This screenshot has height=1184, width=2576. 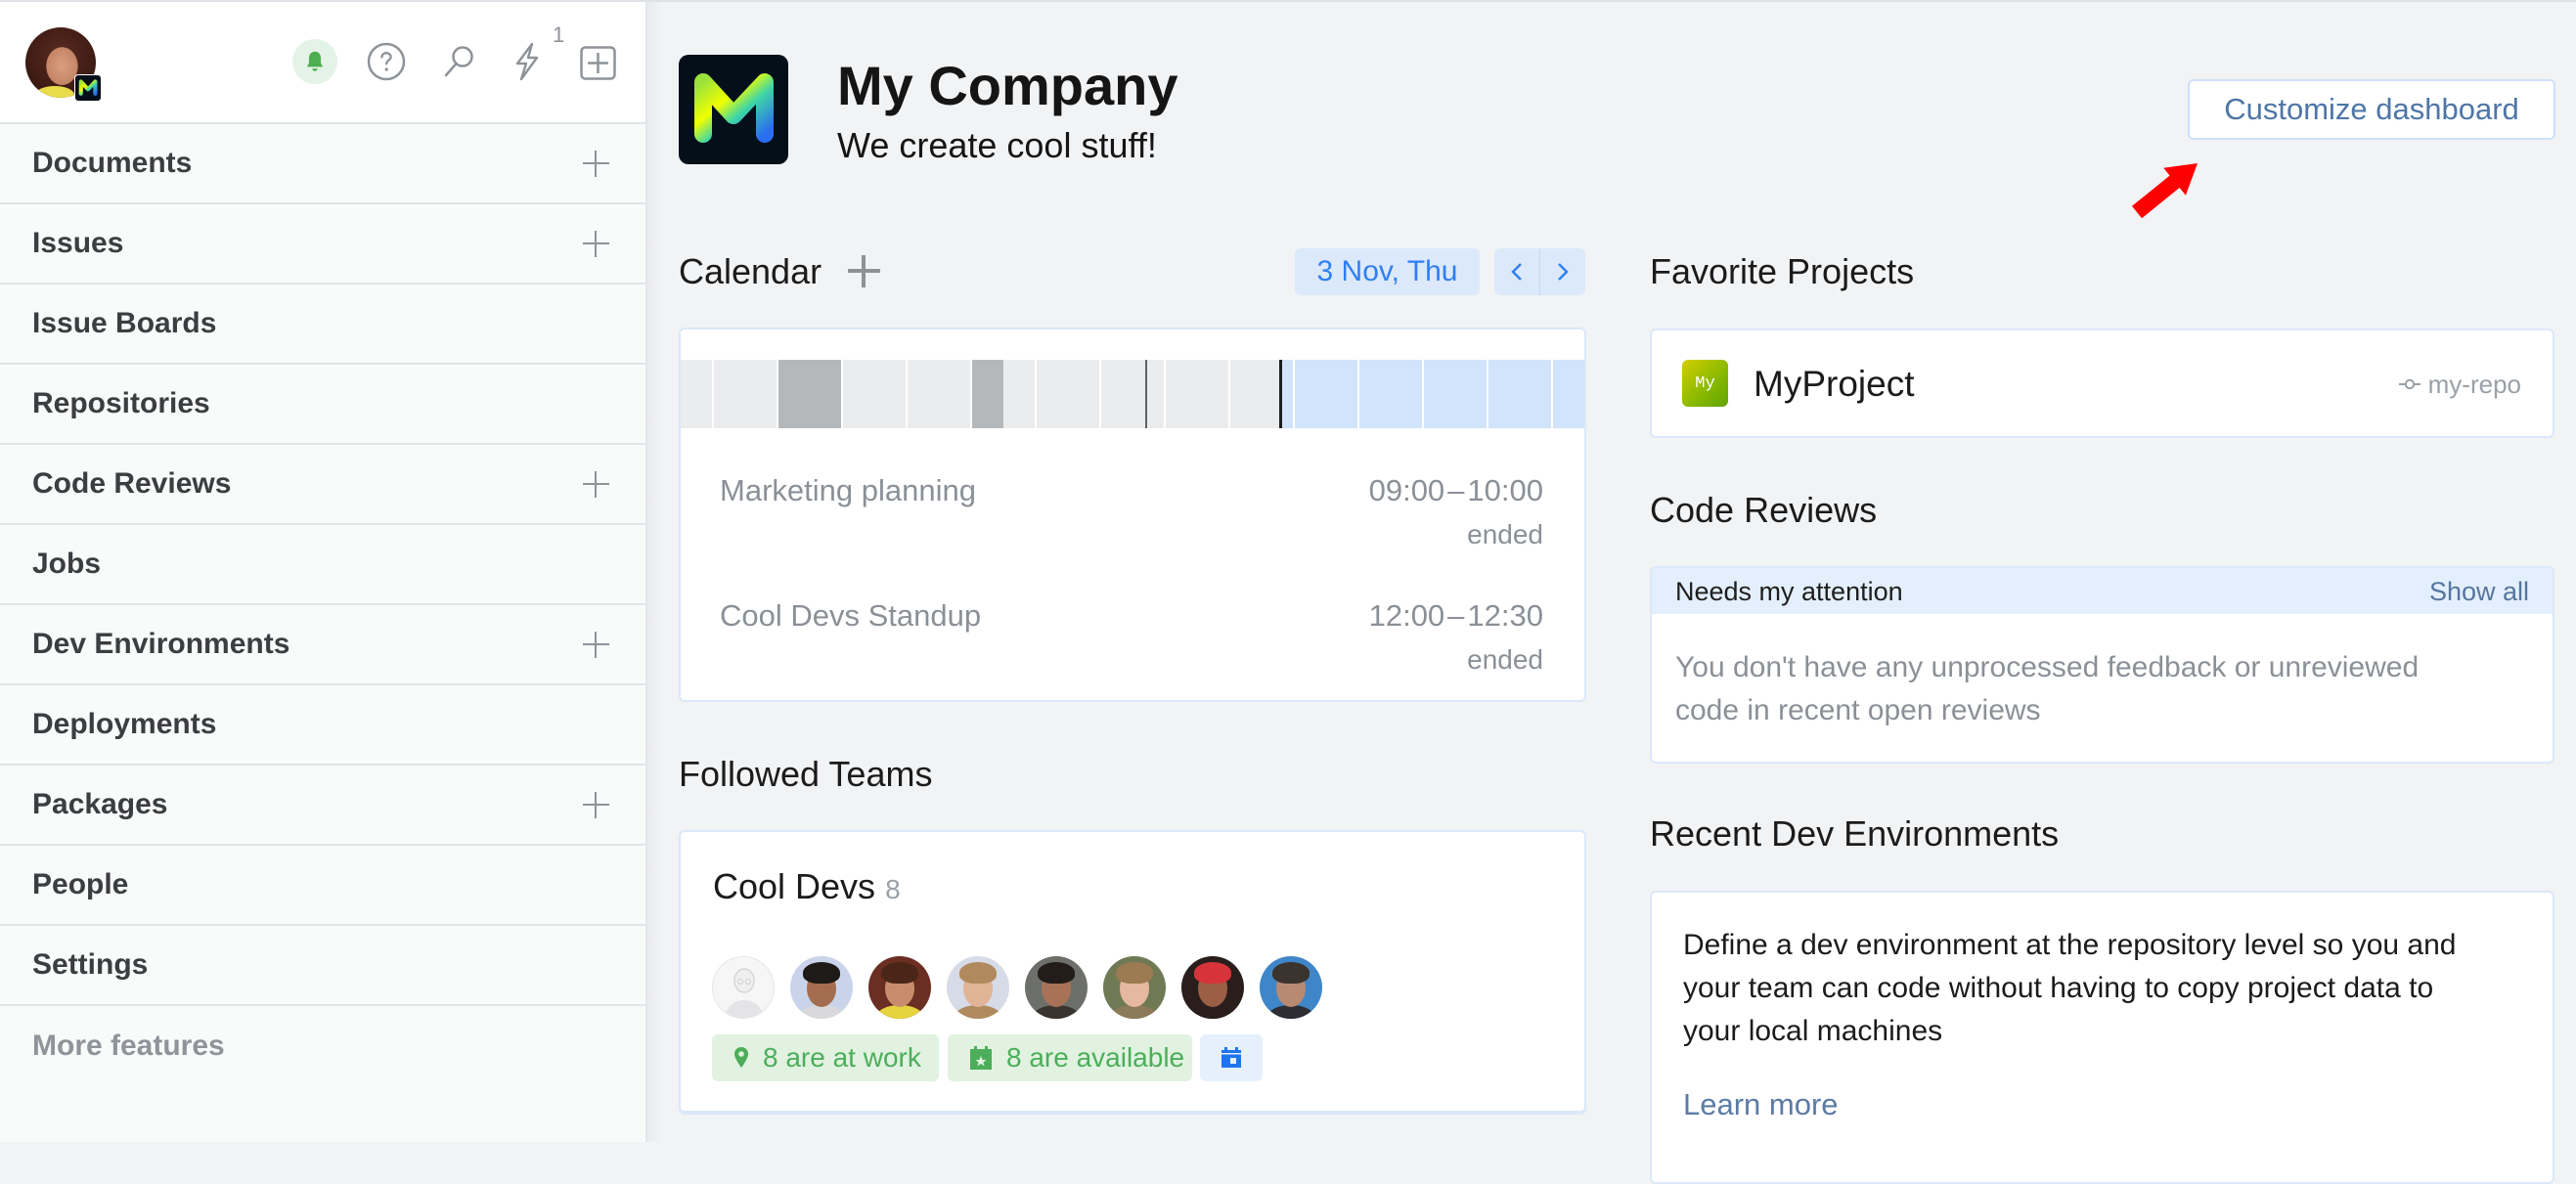 I want to click on code-reviews-header: Needs my attention Show all, so click(x=2102, y=591).